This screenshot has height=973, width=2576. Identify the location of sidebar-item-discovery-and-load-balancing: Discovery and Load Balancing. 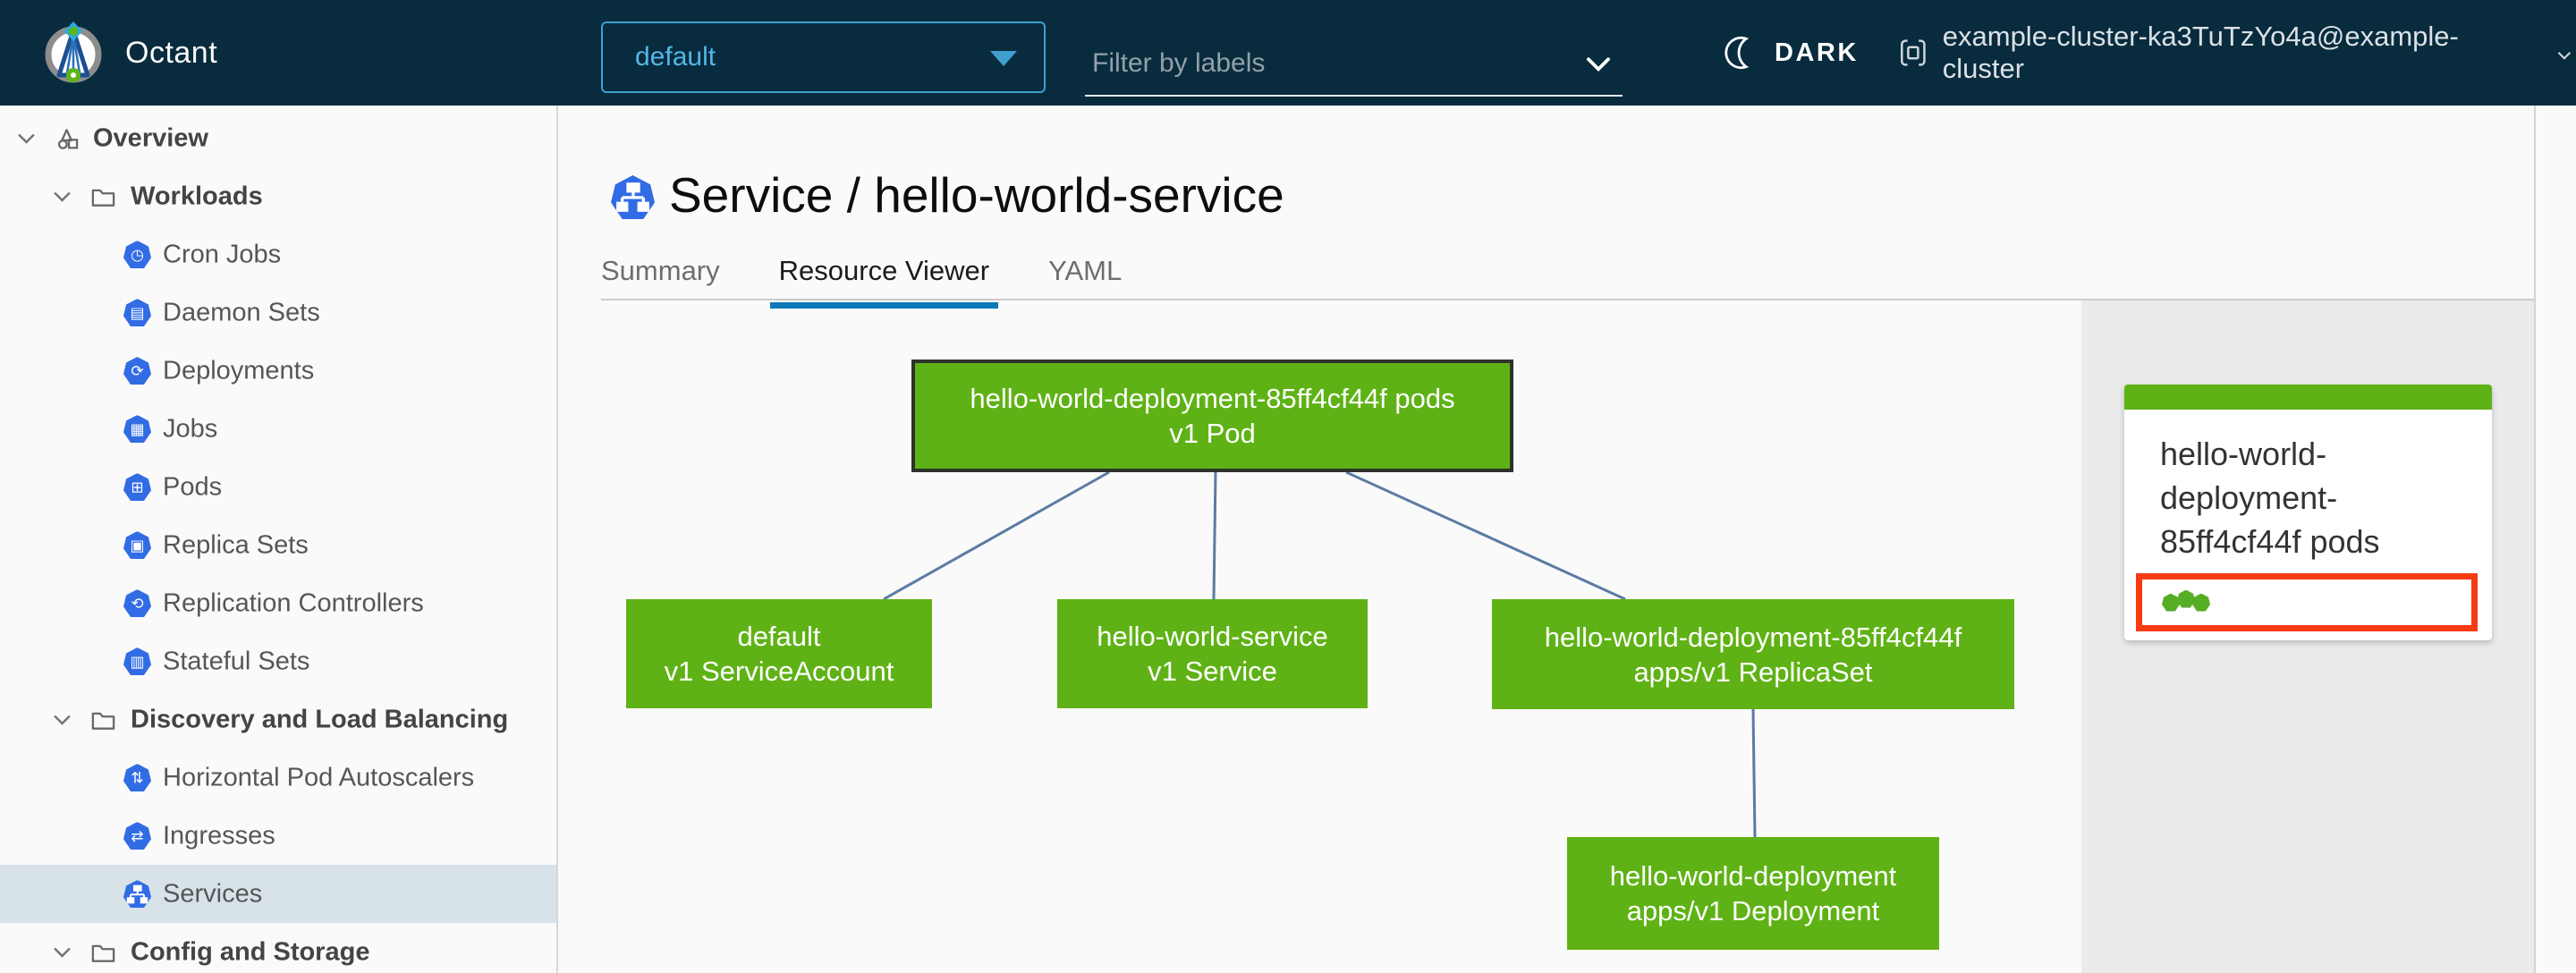
(278, 719).